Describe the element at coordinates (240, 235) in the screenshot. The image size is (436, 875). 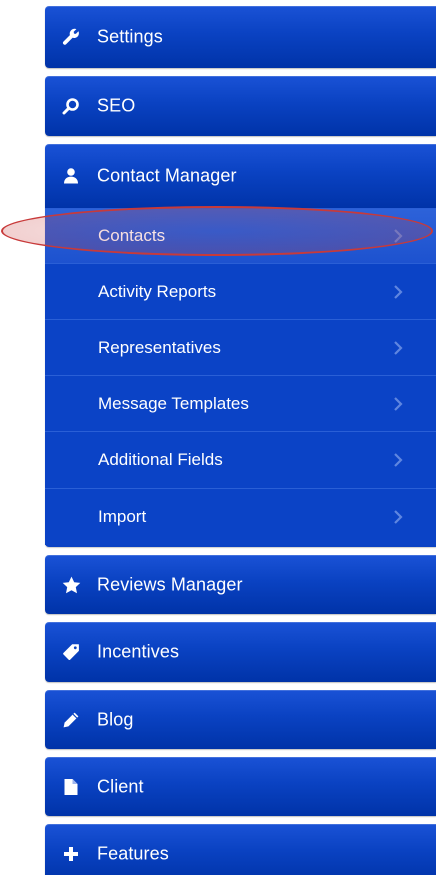
I see `submenu-item-contacts: Contacts` at that location.